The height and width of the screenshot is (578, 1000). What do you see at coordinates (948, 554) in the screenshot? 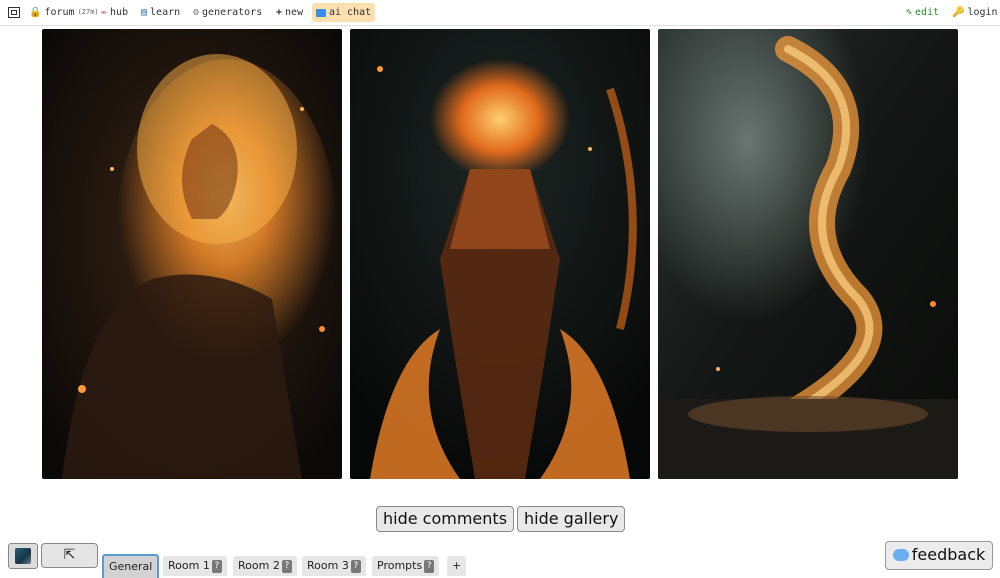
I see `feedback-label: feedback` at bounding box center [948, 554].